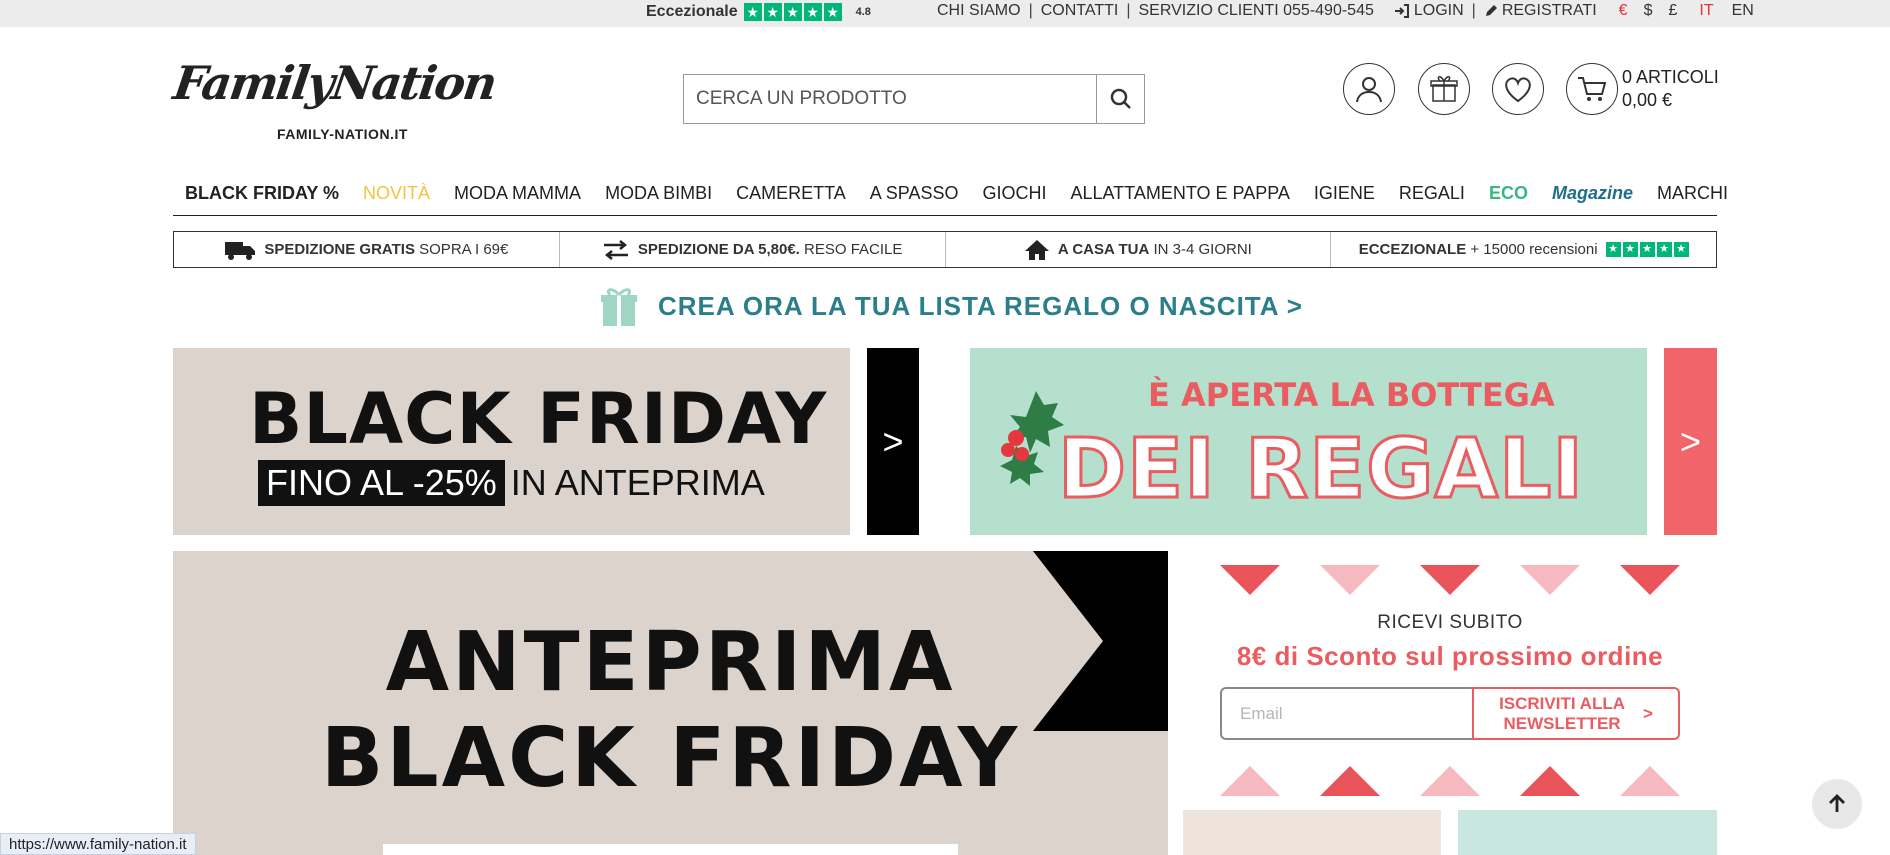  What do you see at coordinates (1432, 193) in the screenshot?
I see `nav-regali: REGALI` at bounding box center [1432, 193].